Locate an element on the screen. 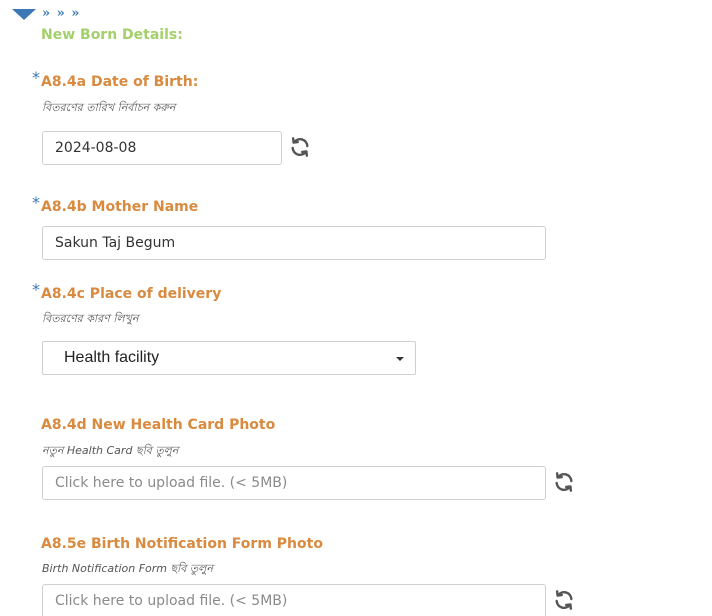 The width and height of the screenshot is (712, 616). dob-hint: বিতরণের তারিখ নির্বাচন করুন is located at coordinates (109, 107).